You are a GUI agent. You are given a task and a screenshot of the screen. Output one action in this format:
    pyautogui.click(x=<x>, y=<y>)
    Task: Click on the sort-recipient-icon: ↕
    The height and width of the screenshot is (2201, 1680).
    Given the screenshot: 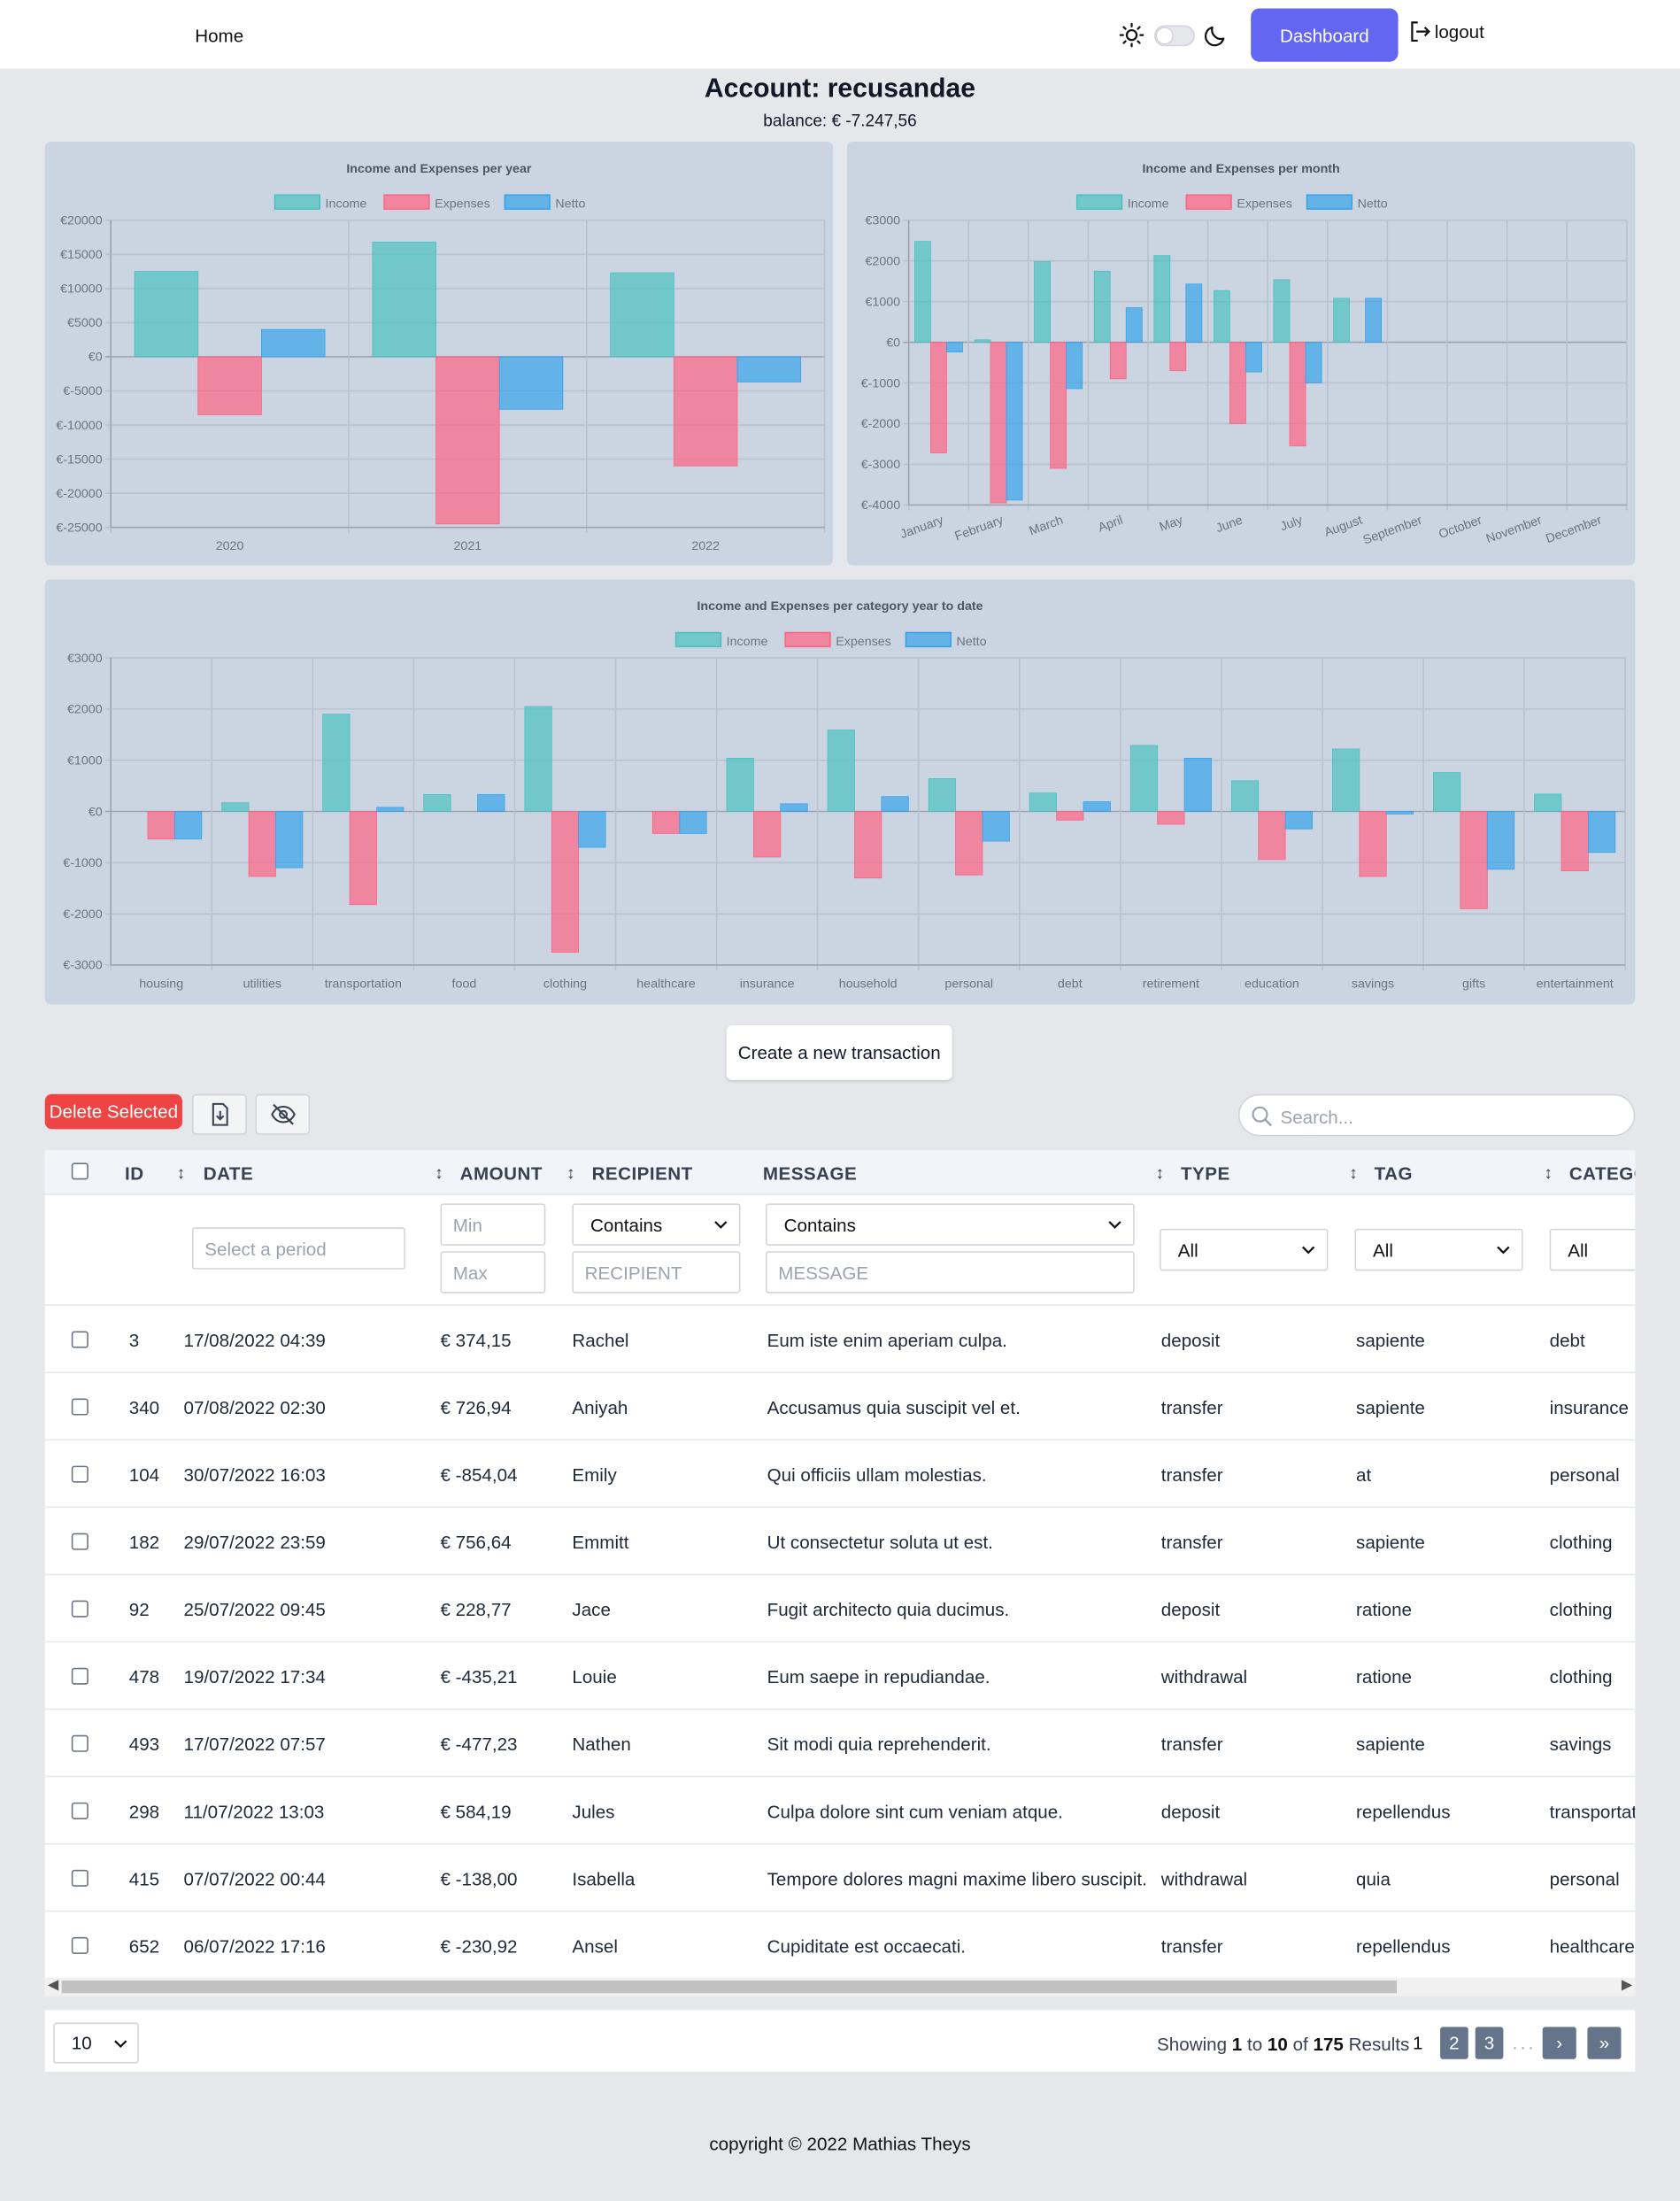 What is the action you would take?
    pyautogui.click(x=570, y=1172)
    